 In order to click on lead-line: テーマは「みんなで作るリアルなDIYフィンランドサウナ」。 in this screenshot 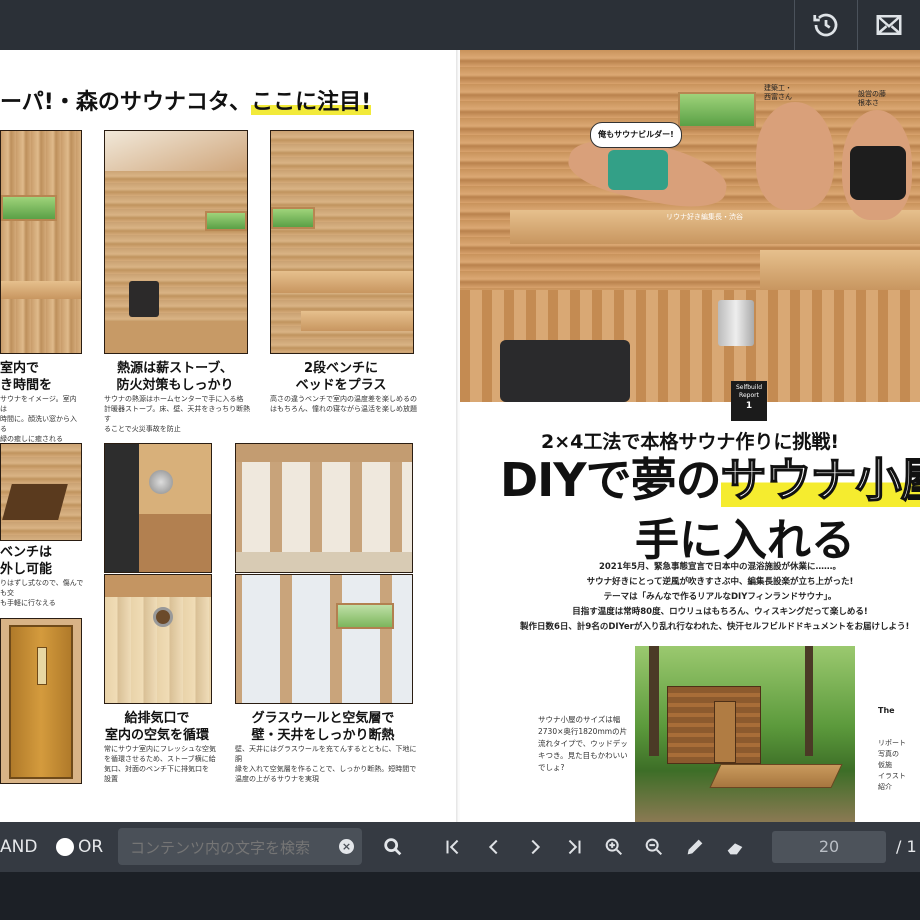, I will do `click(720, 597)`.